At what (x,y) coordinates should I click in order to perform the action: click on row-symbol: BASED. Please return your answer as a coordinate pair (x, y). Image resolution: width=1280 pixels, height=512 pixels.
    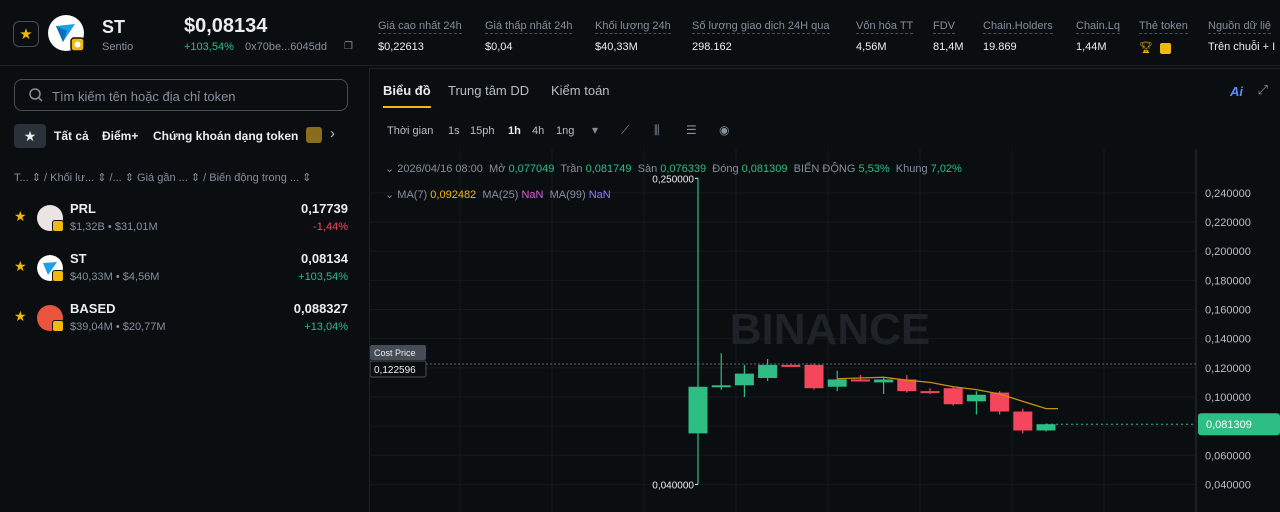
    Looking at the image, I should click on (93, 308).